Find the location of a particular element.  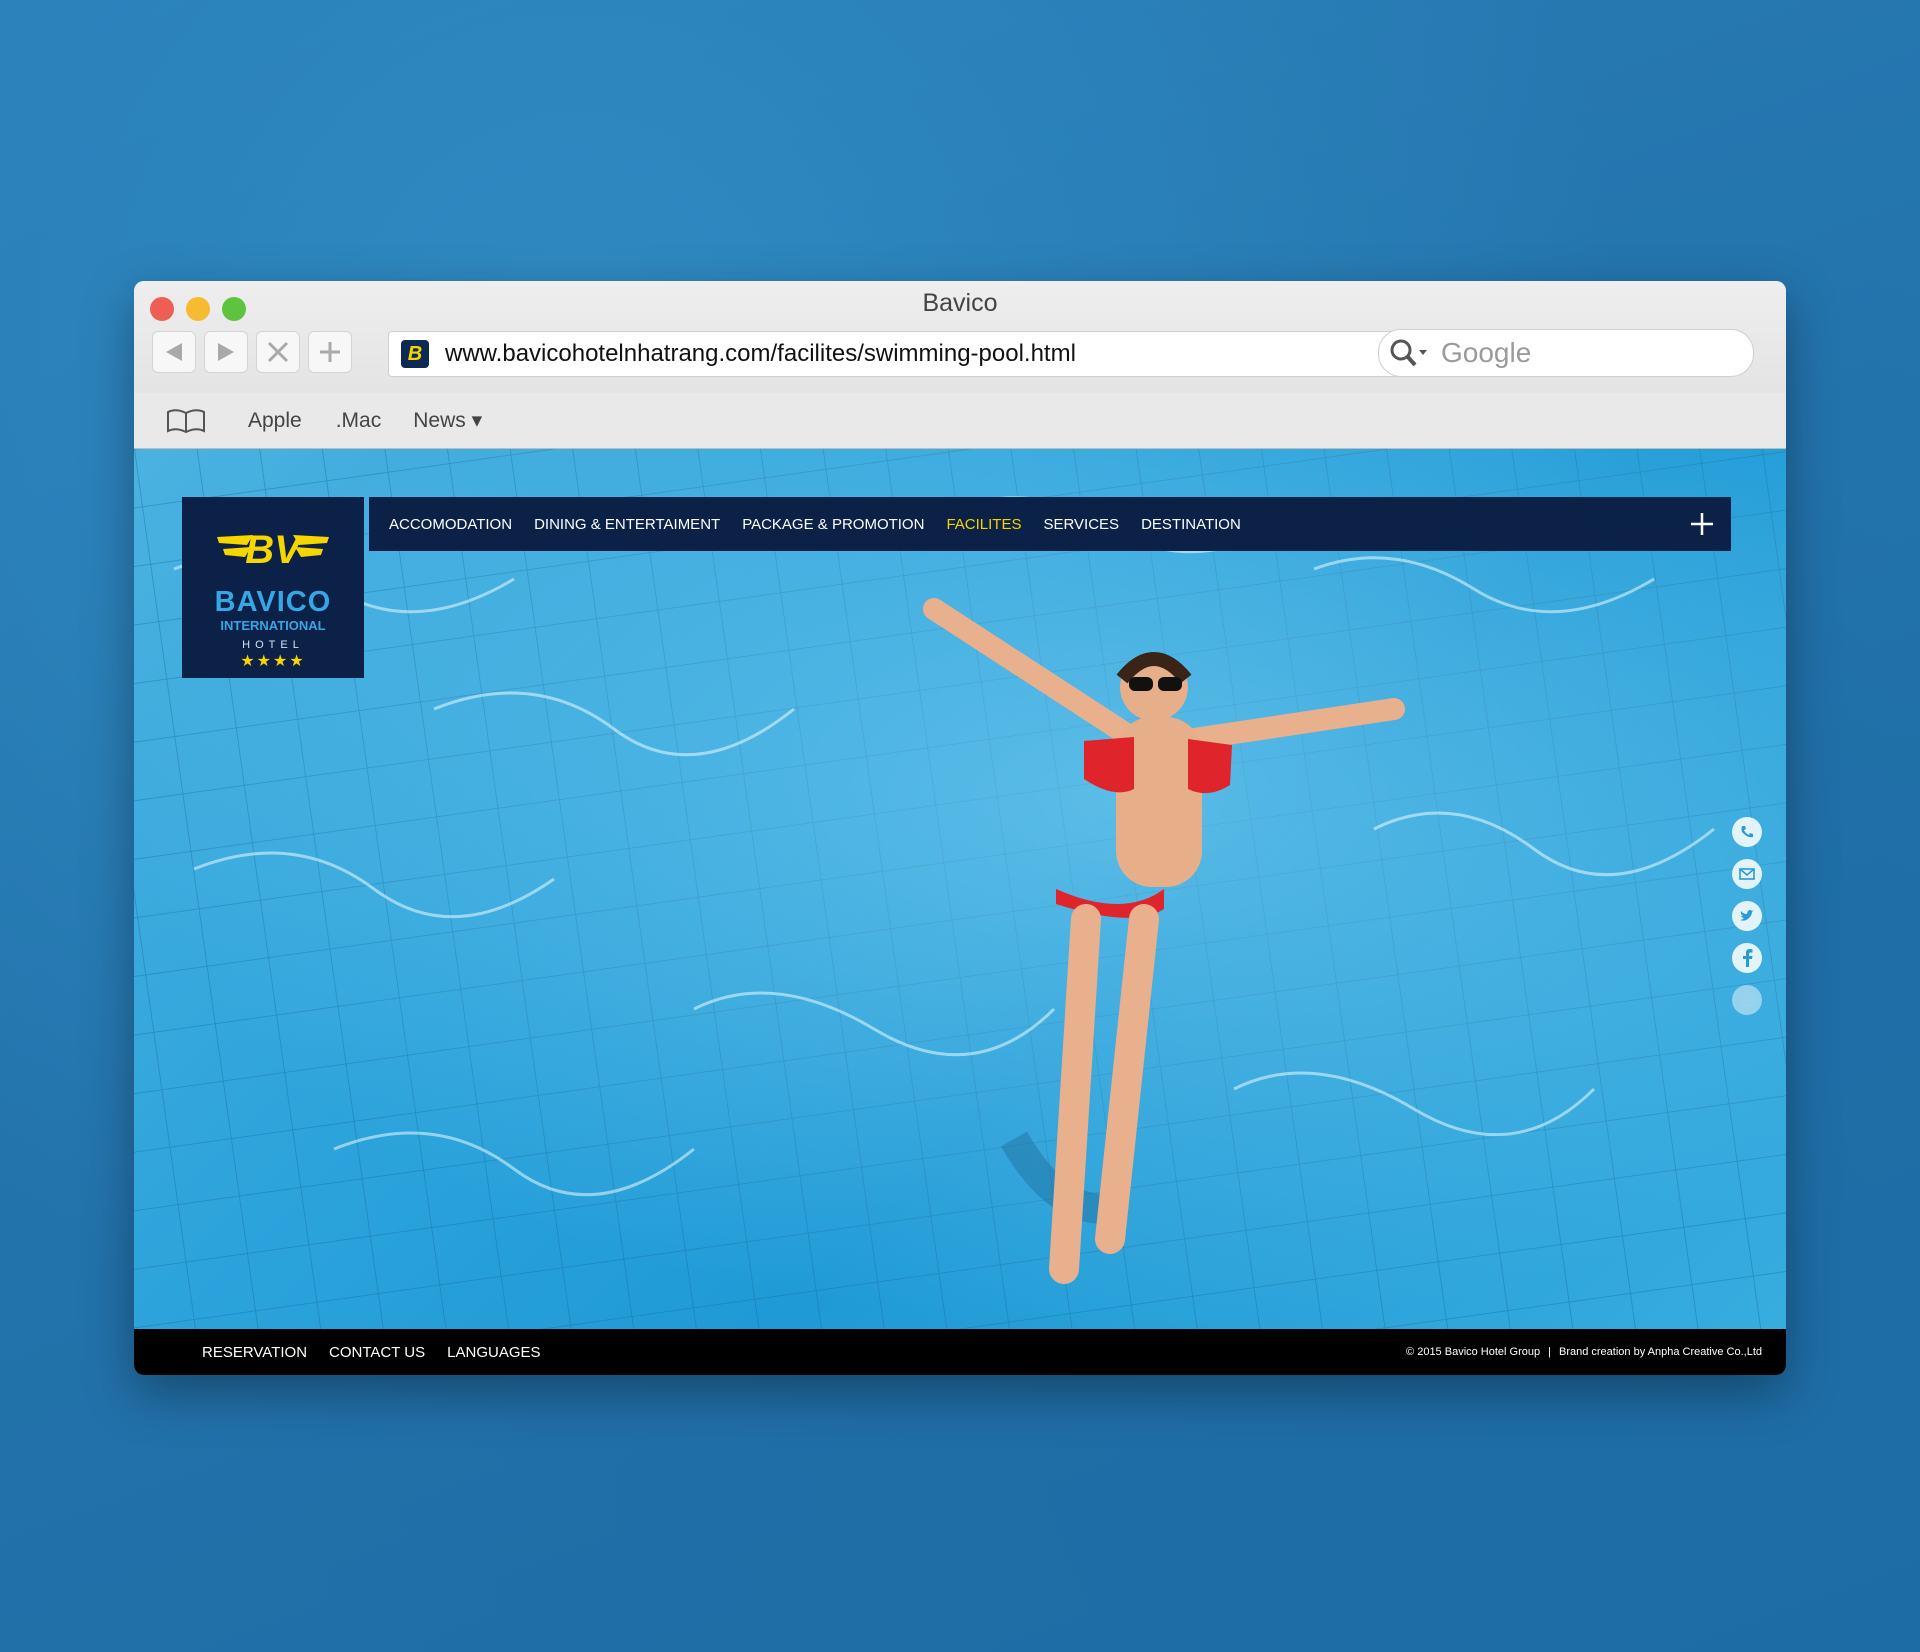

footer-contact-link: CONTACT US is located at coordinates (377, 1352).